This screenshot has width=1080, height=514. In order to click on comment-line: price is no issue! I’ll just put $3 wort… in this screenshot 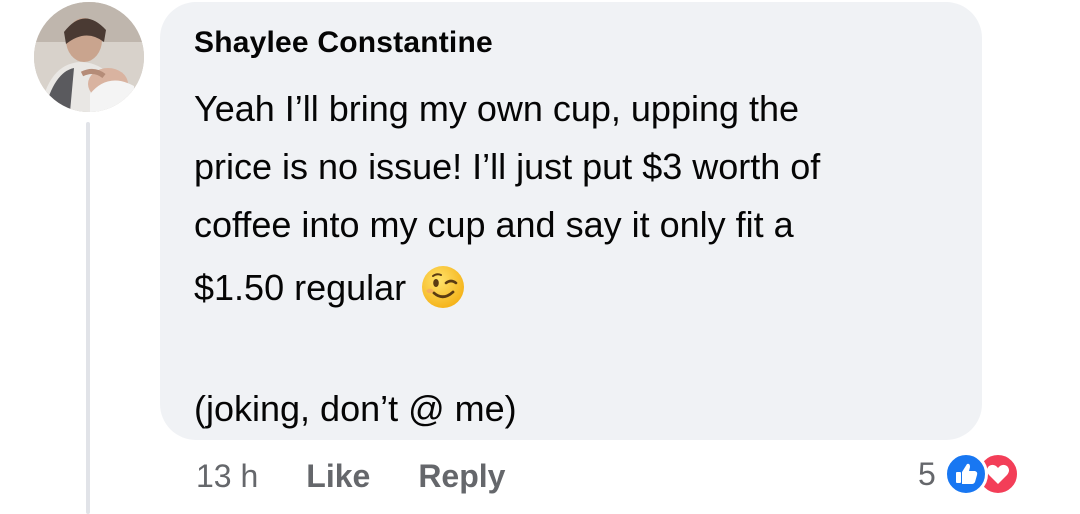, I will do `click(507, 166)`.